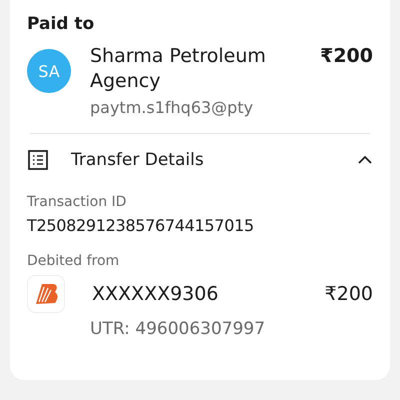  I want to click on upi-id: paytm.s1fhq63@pty, so click(172, 107).